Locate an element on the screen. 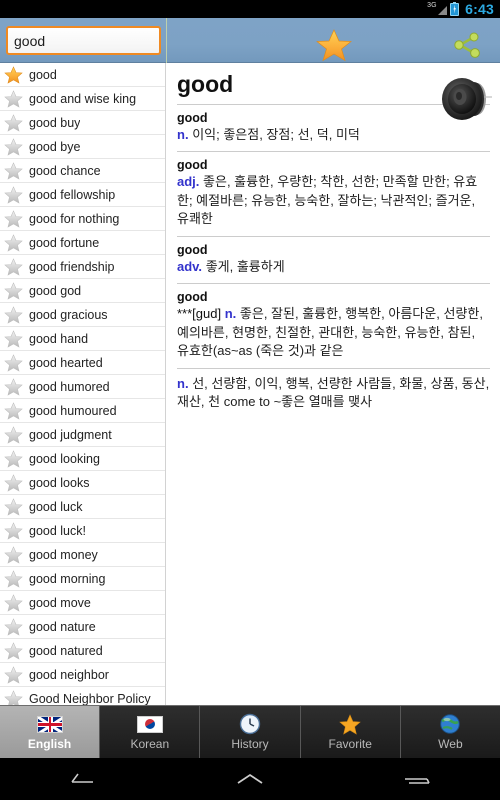 Image resolution: width=500 pixels, height=800 pixels. speaker-icon is located at coordinates (466, 99).